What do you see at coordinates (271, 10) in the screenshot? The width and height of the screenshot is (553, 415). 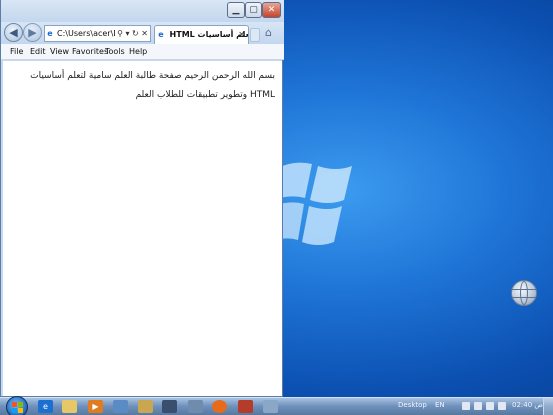 I see `close-button: ✕` at bounding box center [271, 10].